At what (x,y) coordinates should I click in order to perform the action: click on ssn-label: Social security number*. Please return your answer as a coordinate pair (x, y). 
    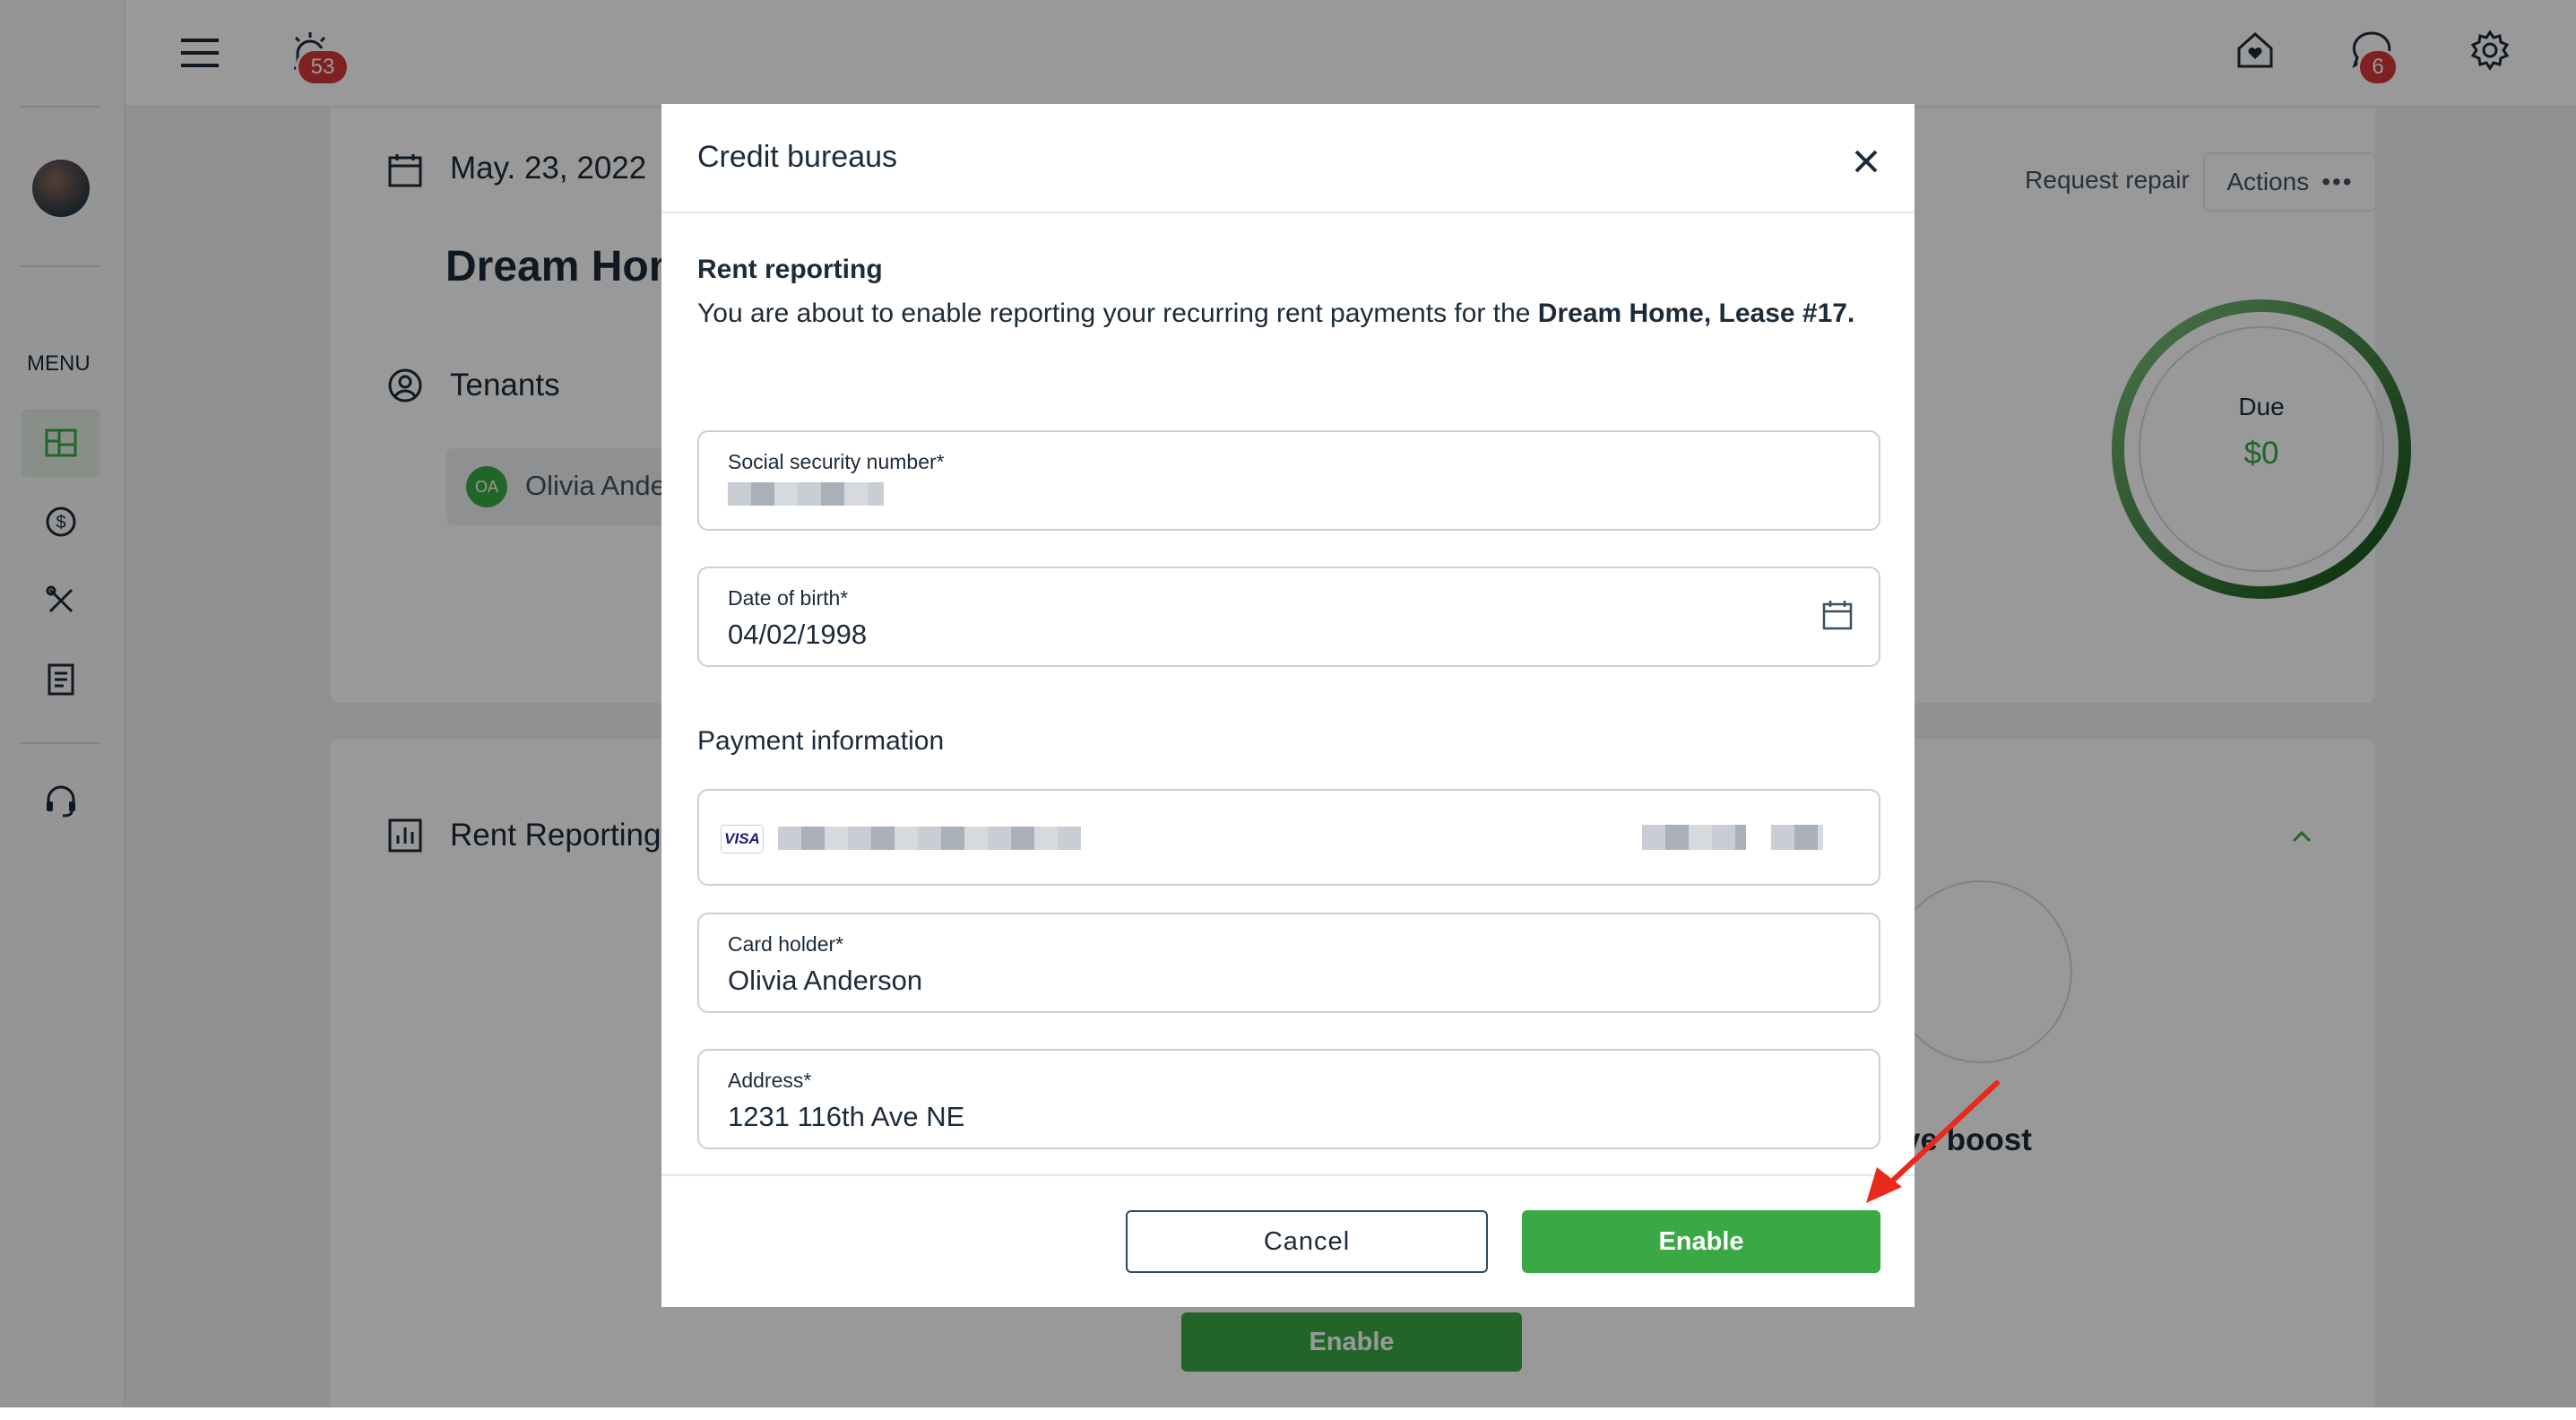
    Looking at the image, I should click on (836, 462).